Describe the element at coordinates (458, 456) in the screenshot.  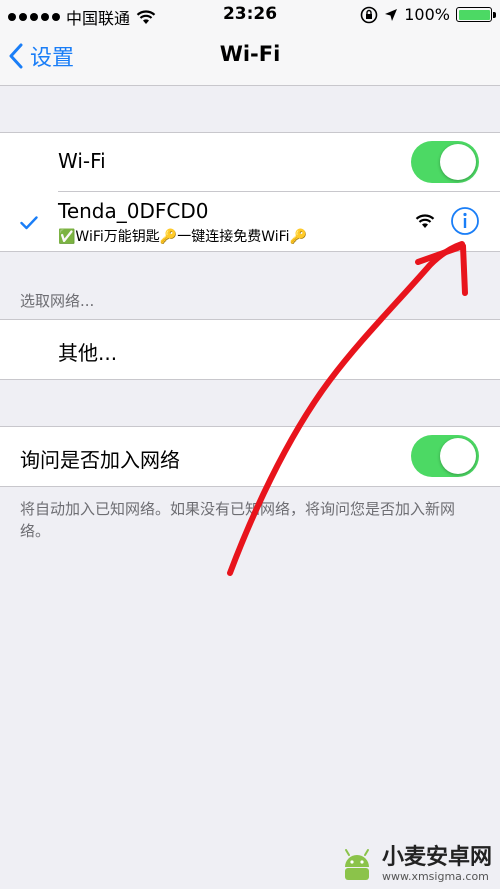
I see `ask-join-toggle-knob` at that location.